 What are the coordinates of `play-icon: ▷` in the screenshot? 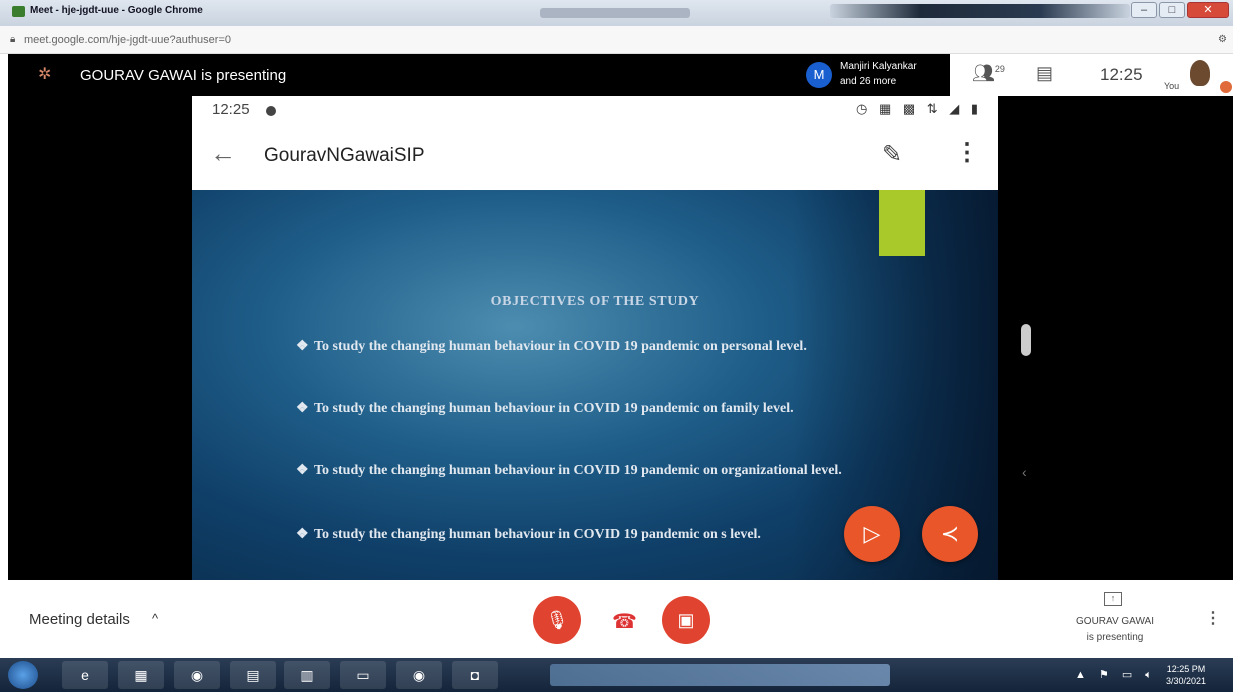 It's located at (872, 533).